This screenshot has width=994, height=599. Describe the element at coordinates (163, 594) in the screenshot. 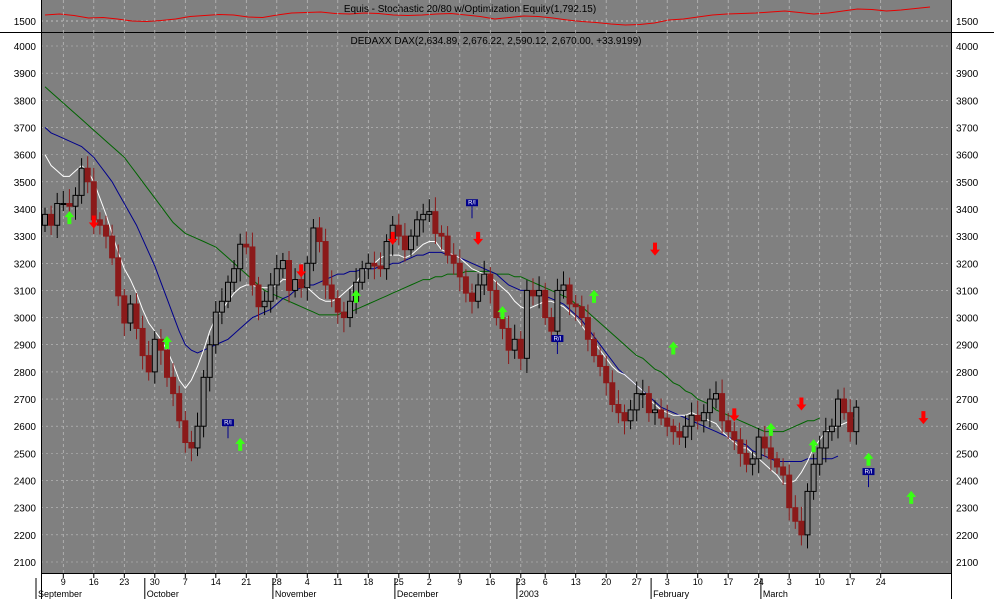

I see `month-label: October` at that location.